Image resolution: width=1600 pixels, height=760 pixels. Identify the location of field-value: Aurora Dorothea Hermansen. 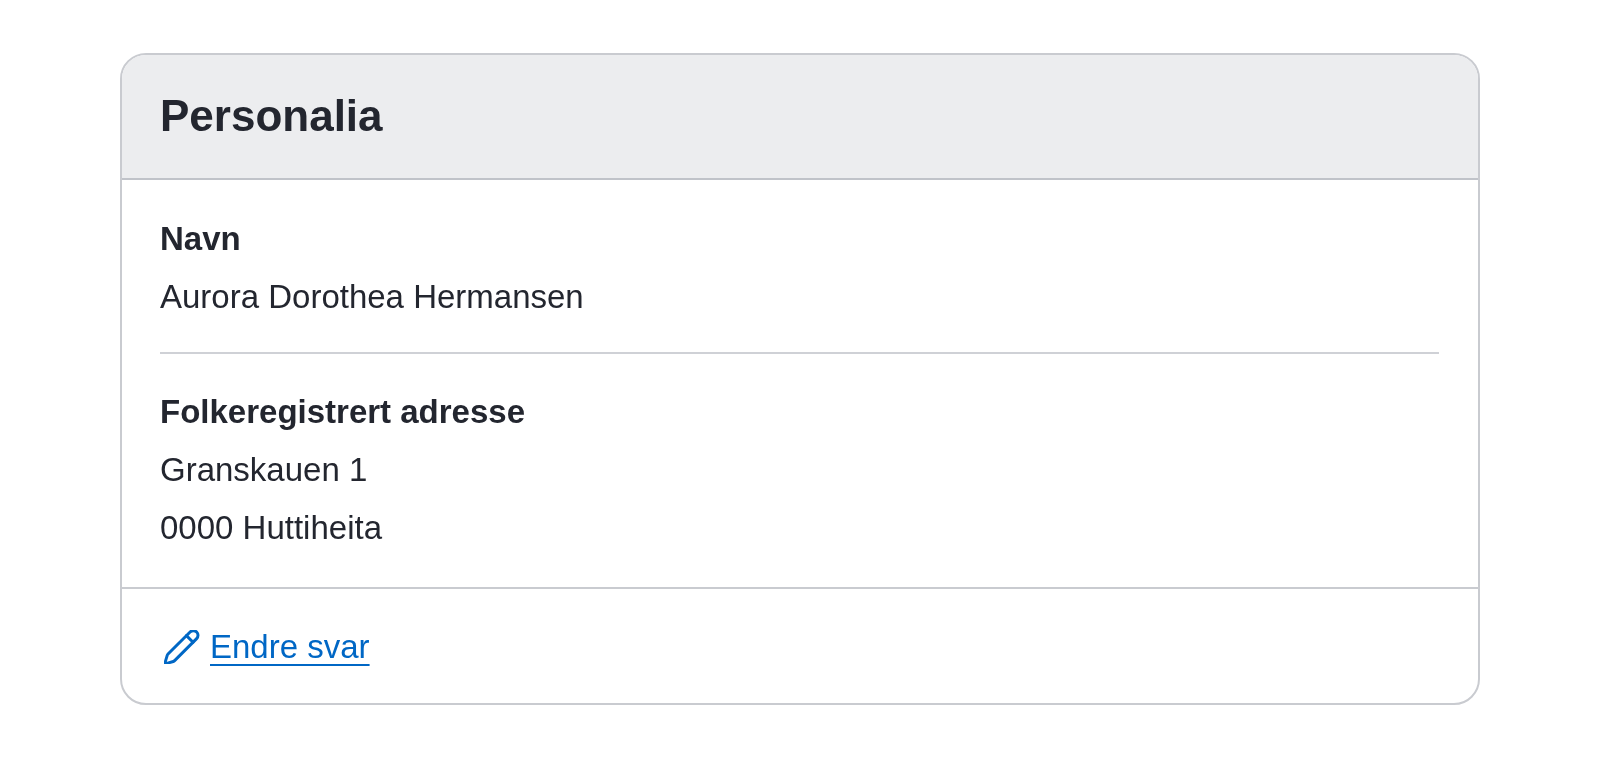
(372, 297).